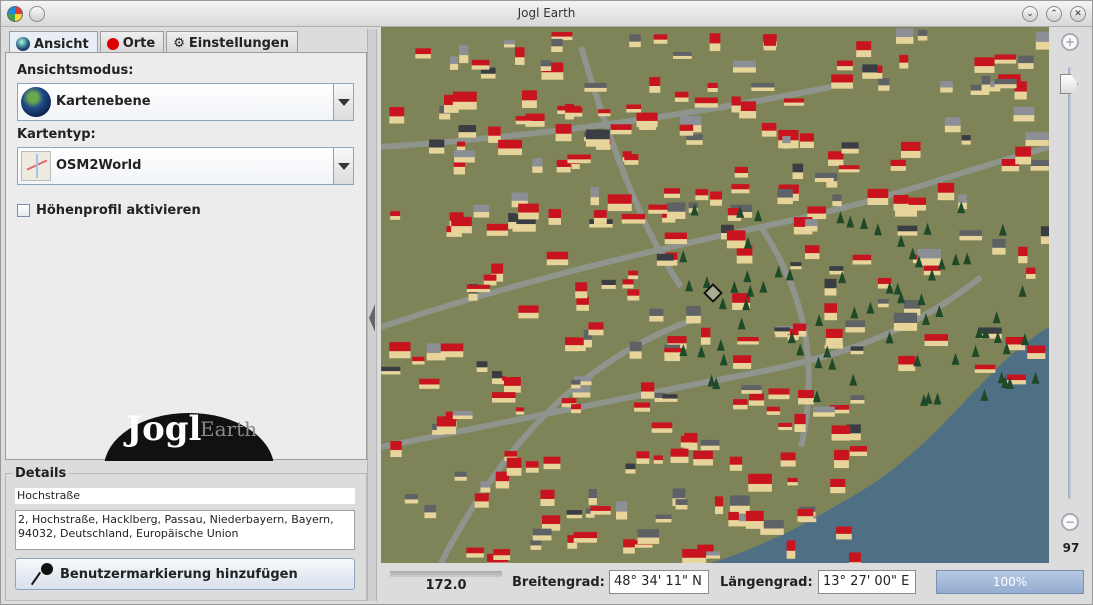  I want to click on gear-icon: ⚙, so click(179, 43).